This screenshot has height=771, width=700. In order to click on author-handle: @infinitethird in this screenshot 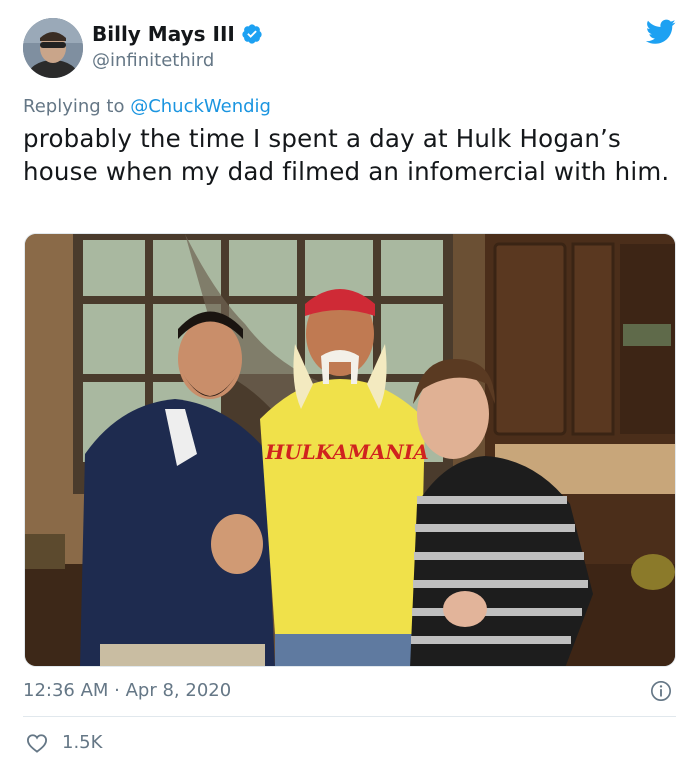, I will do `click(153, 60)`.